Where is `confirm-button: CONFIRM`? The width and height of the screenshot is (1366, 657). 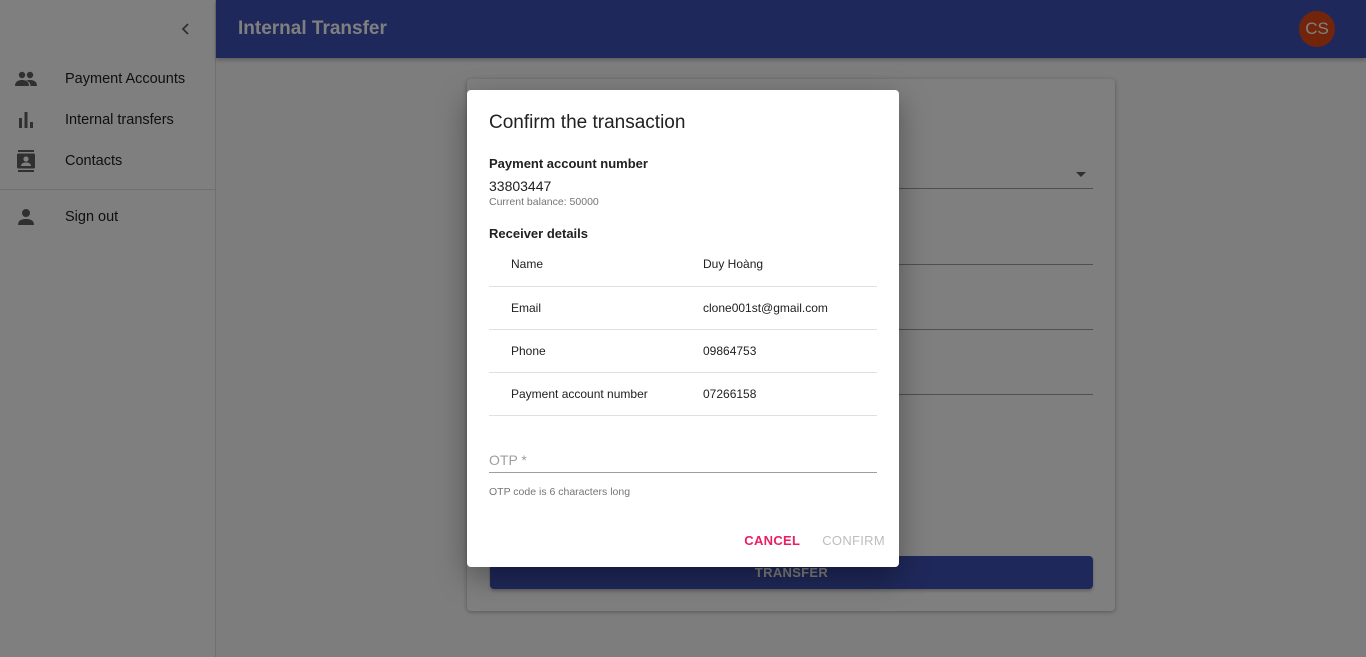
confirm-button: CONFIRM is located at coordinates (853, 540).